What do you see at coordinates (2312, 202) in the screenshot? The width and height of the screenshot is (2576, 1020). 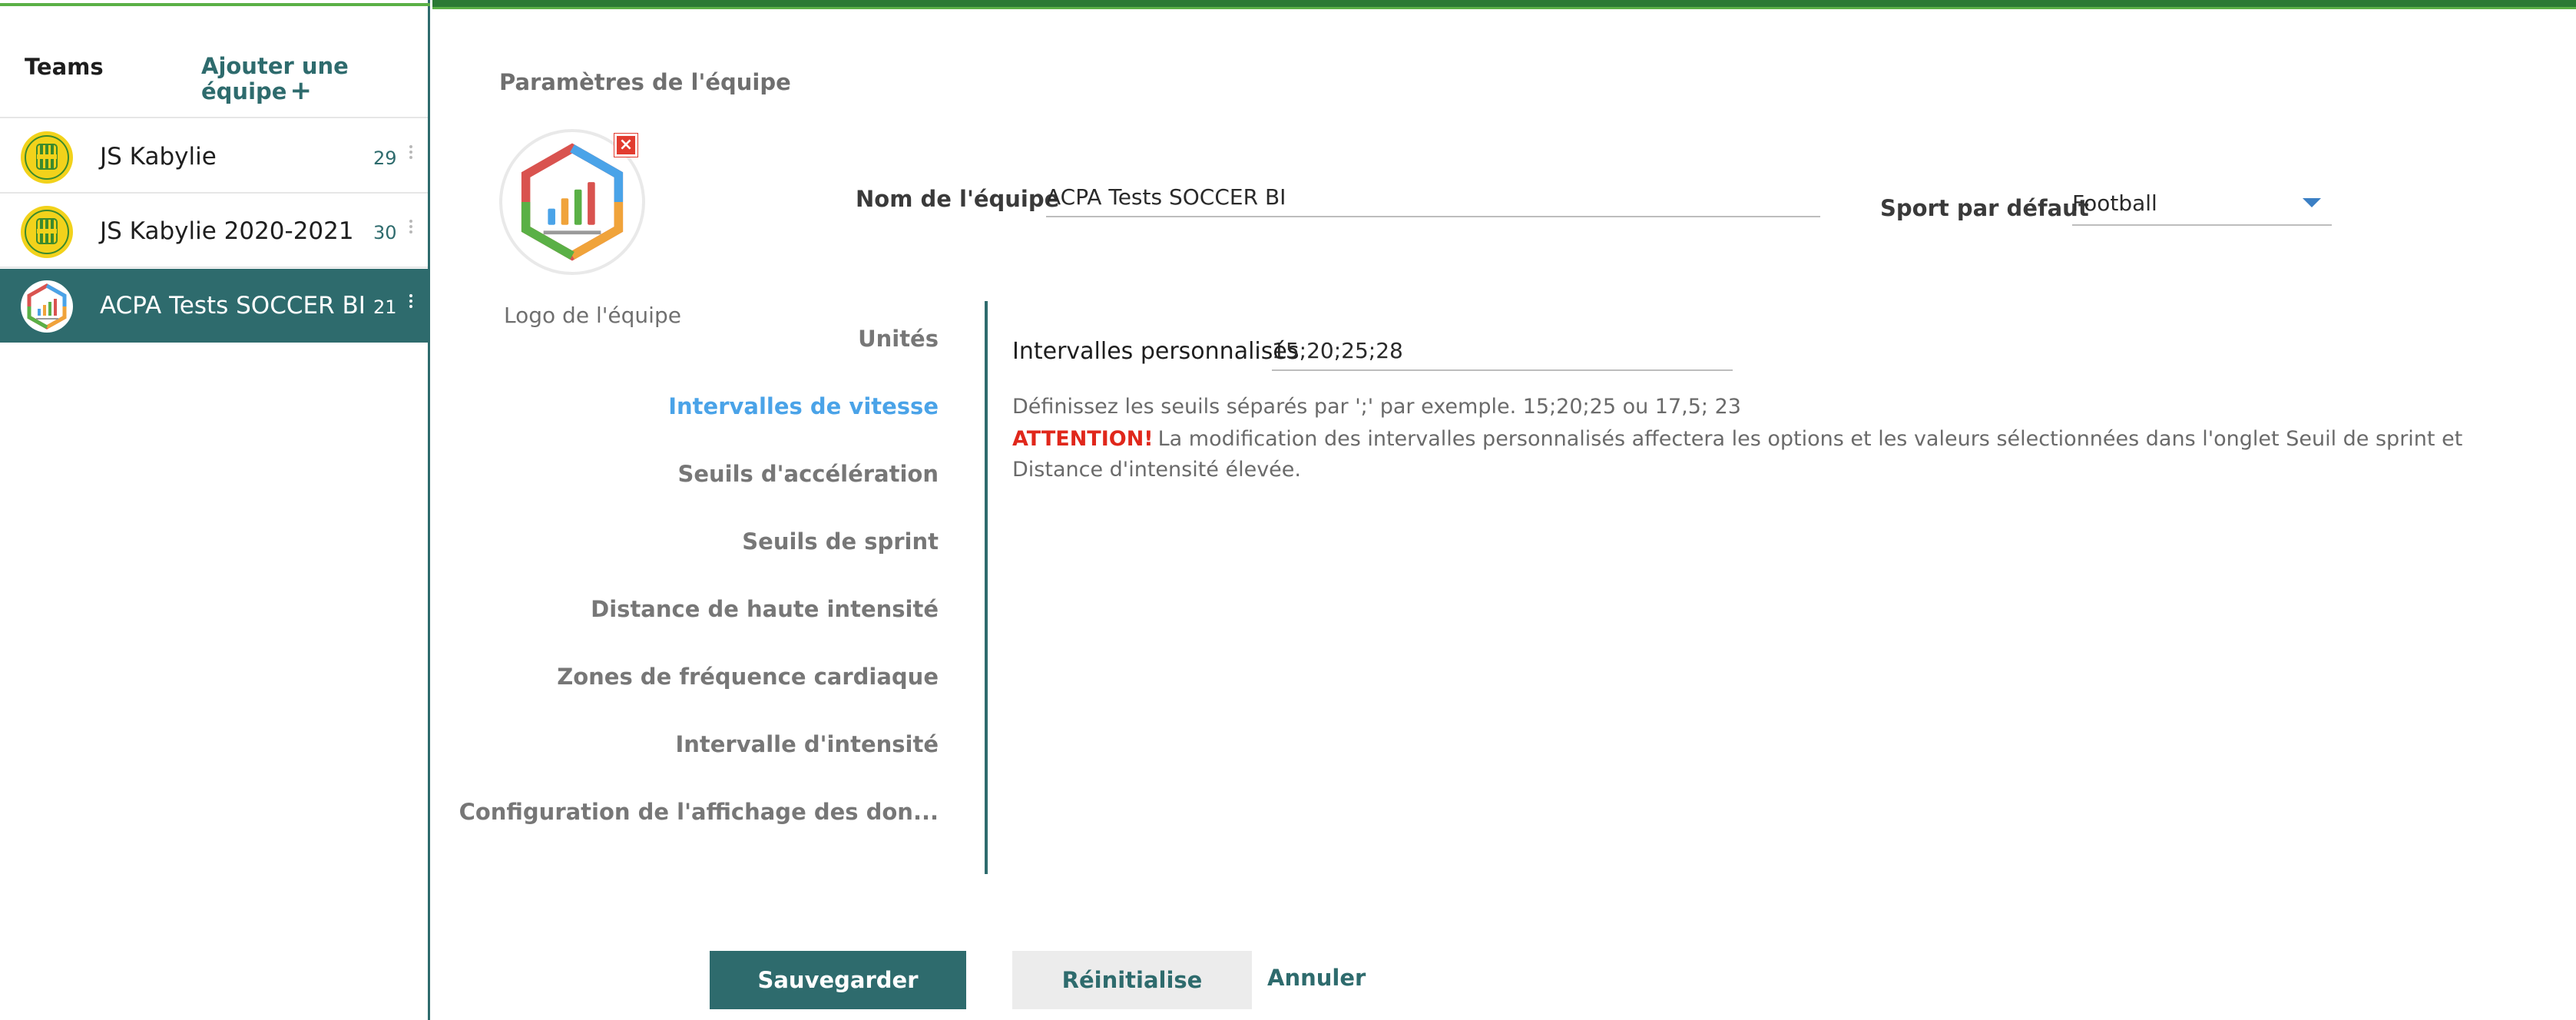 I see `chevron-down-icon` at bounding box center [2312, 202].